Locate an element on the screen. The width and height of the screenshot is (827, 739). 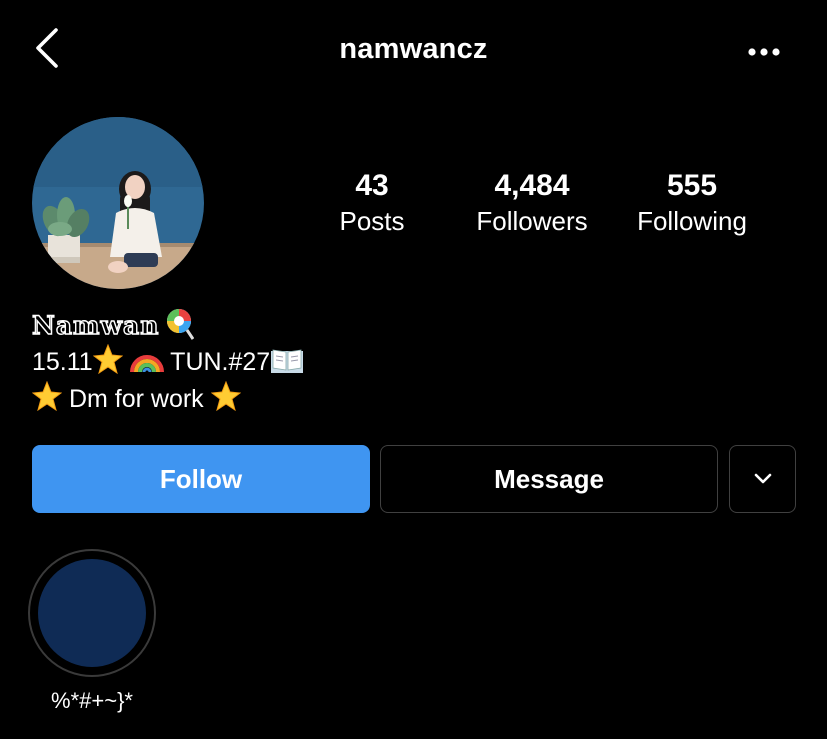
open-book-icon is located at coordinates (287, 361).